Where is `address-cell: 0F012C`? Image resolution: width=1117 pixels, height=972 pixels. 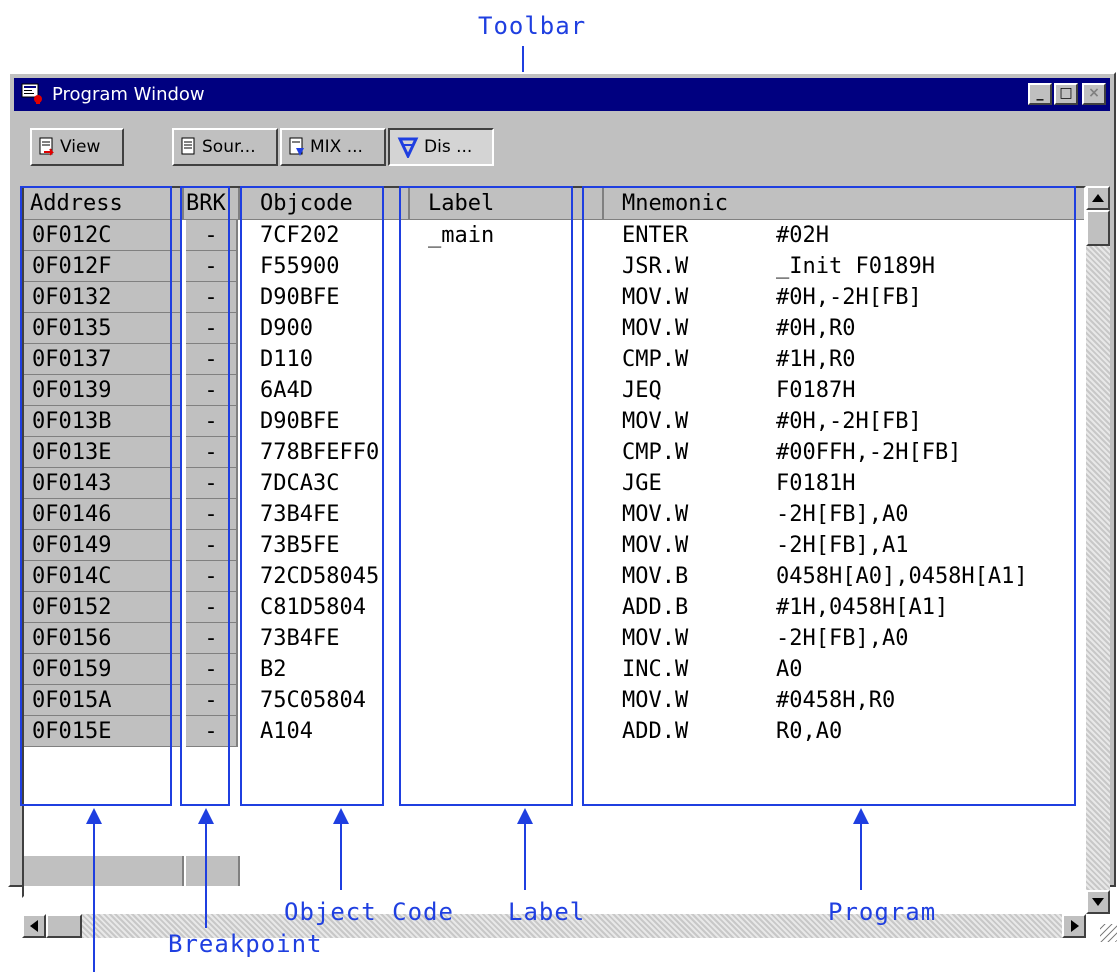 address-cell: 0F012C is located at coordinates (103, 235).